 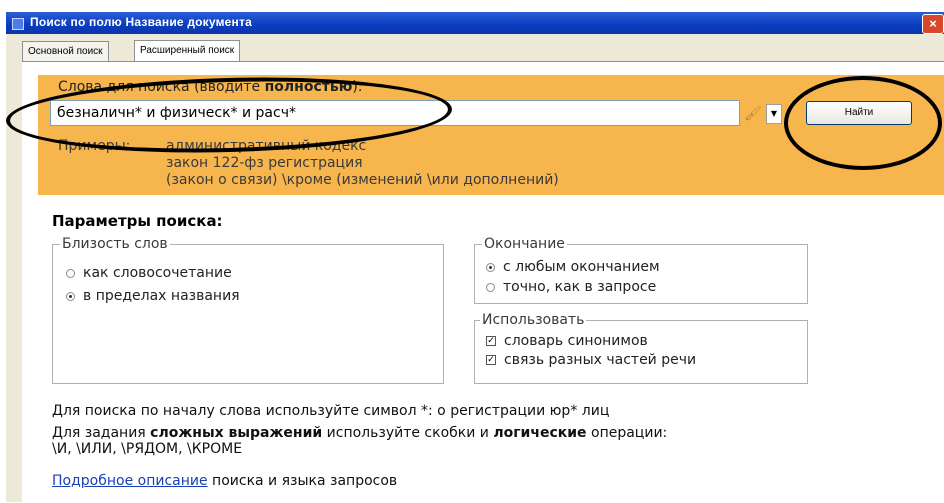 What do you see at coordinates (18, 24) in the screenshot?
I see `app-icon` at bounding box center [18, 24].